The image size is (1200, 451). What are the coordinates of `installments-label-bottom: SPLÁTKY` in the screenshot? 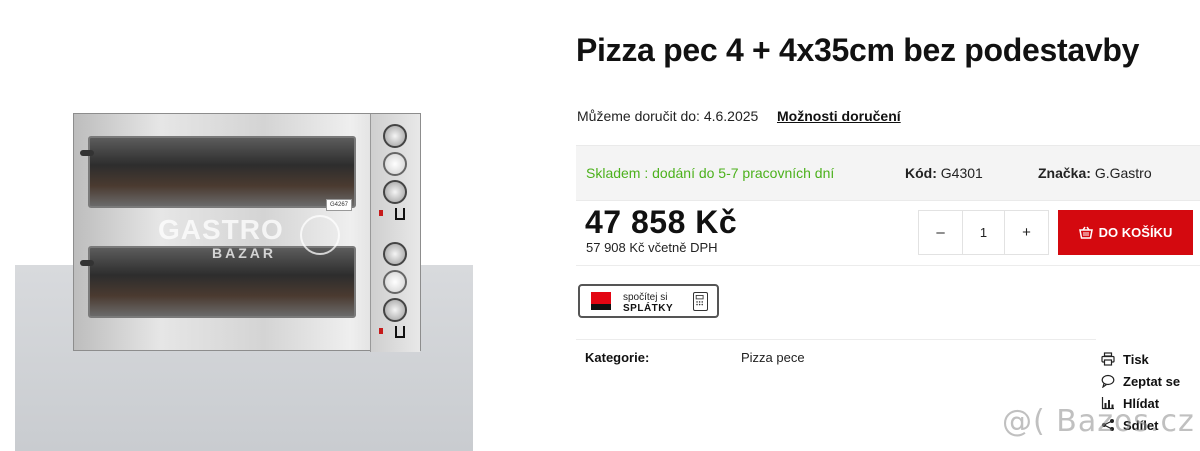 It's located at (648, 308).